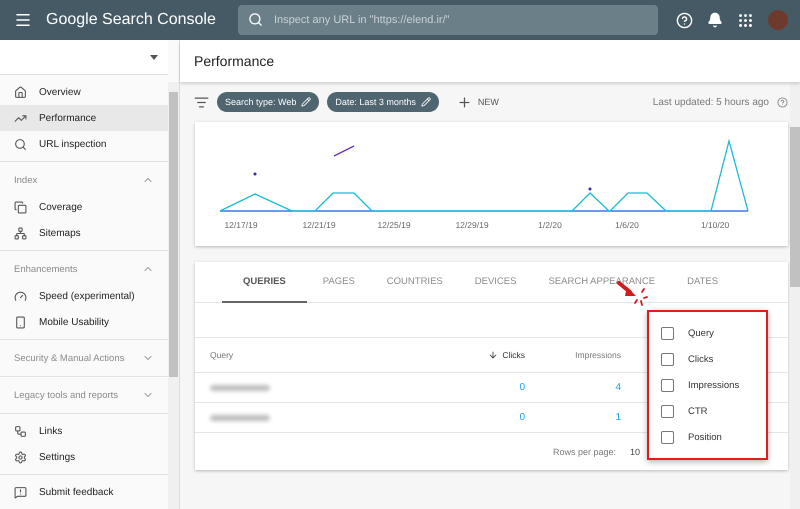 The width and height of the screenshot is (800, 509). What do you see at coordinates (20, 492) in the screenshot?
I see `feedback-icon` at bounding box center [20, 492].